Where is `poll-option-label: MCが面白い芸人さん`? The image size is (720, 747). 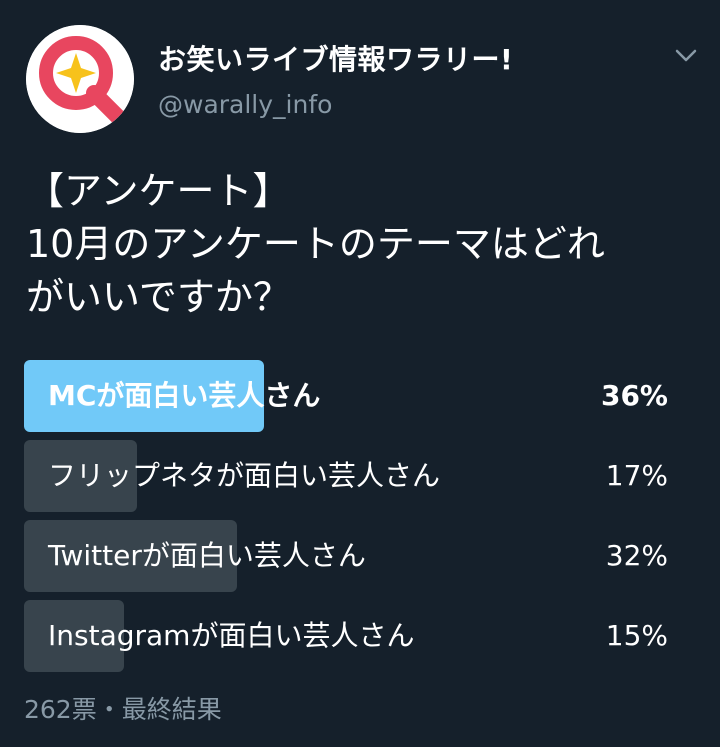 poll-option-label: MCが面白い芸人さん is located at coordinates (184, 395).